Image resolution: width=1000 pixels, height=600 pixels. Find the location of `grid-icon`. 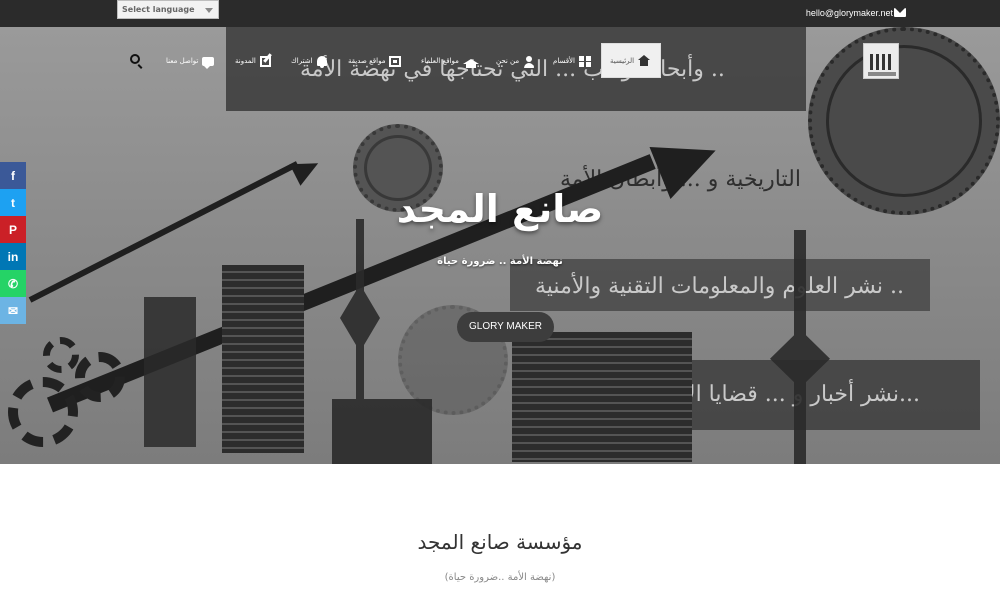

grid-icon is located at coordinates (585, 61).